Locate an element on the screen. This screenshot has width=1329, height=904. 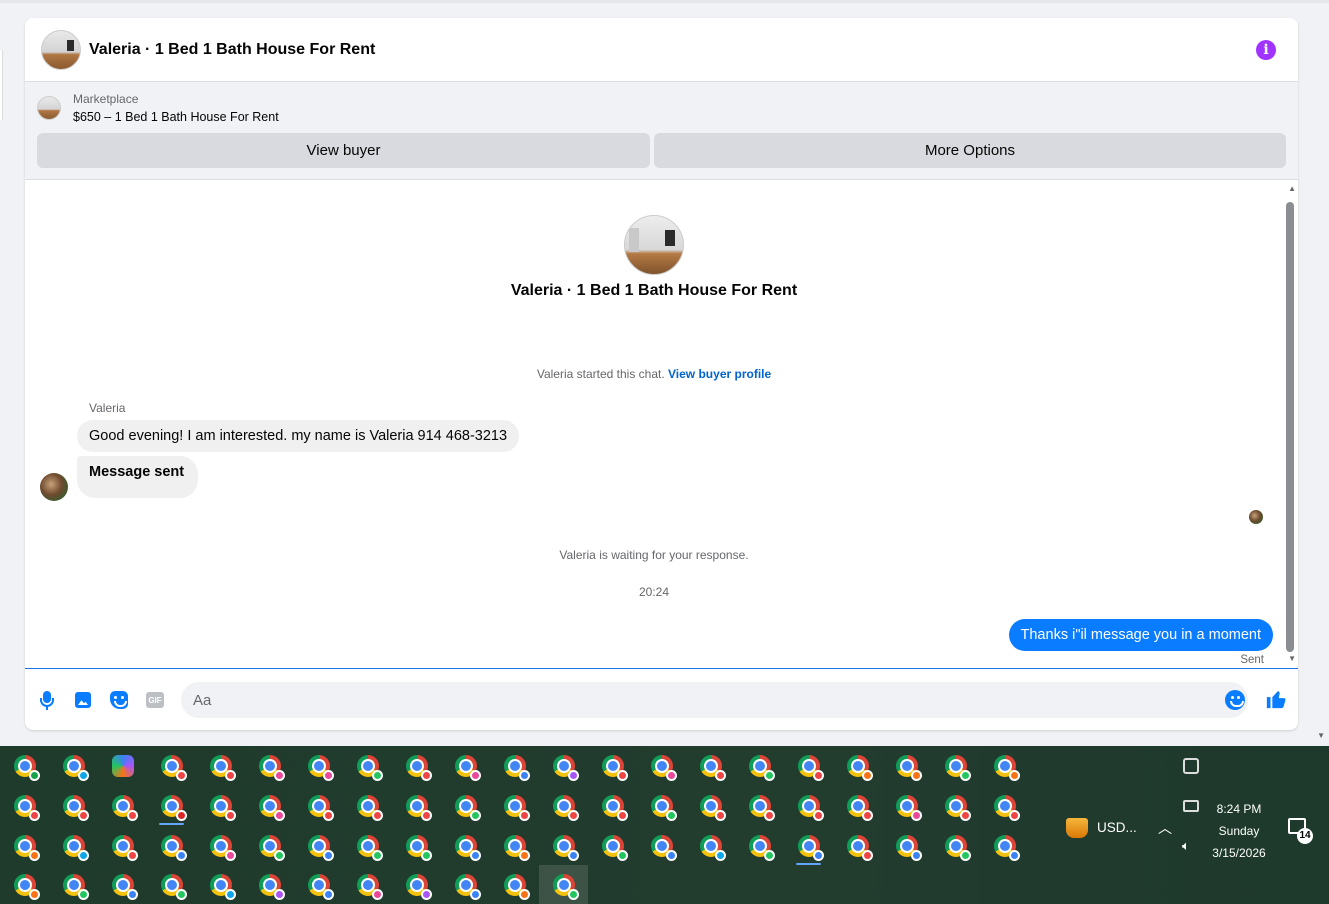
message-input is located at coordinates (714, 700).